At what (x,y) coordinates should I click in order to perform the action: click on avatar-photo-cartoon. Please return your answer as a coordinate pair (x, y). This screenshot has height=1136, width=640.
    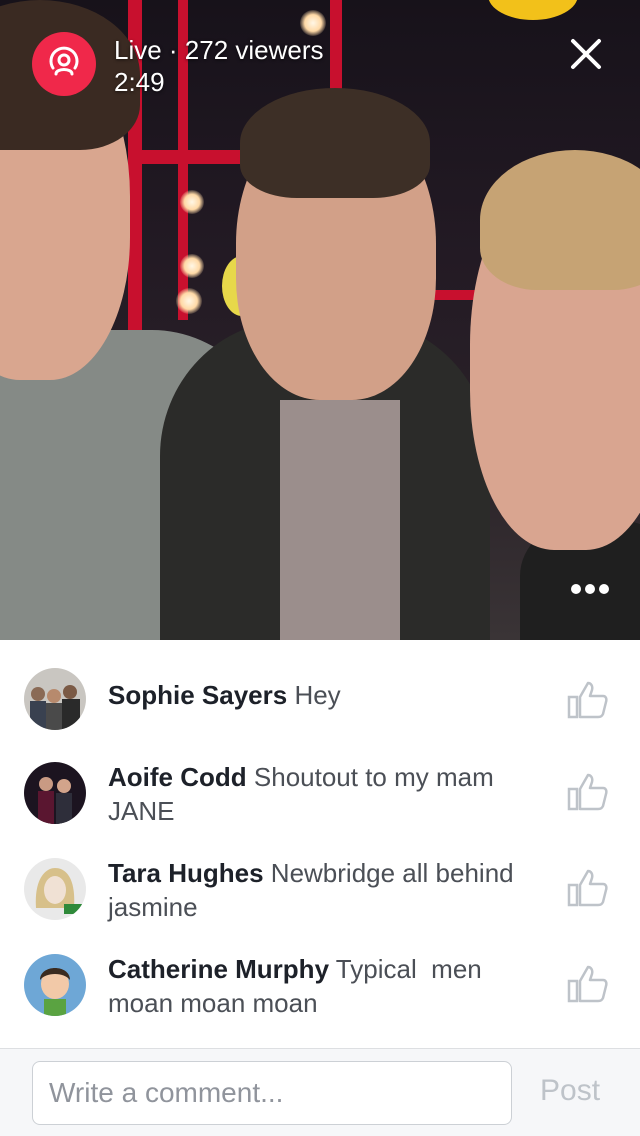
    Looking at the image, I should click on (55, 985).